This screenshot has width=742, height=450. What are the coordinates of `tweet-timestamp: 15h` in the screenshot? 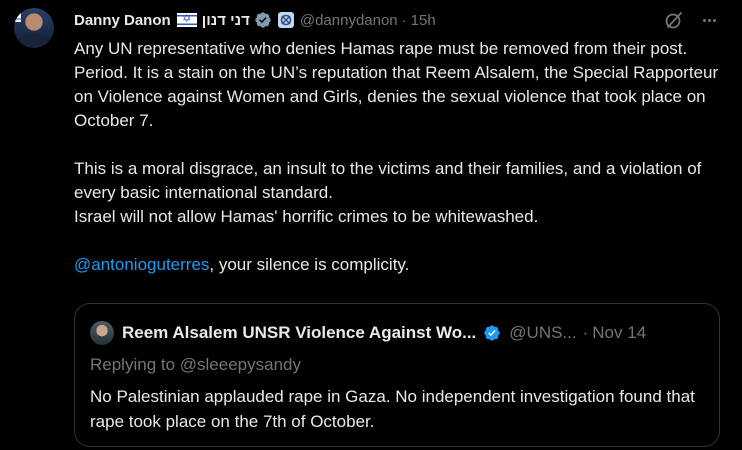 It's located at (423, 20).